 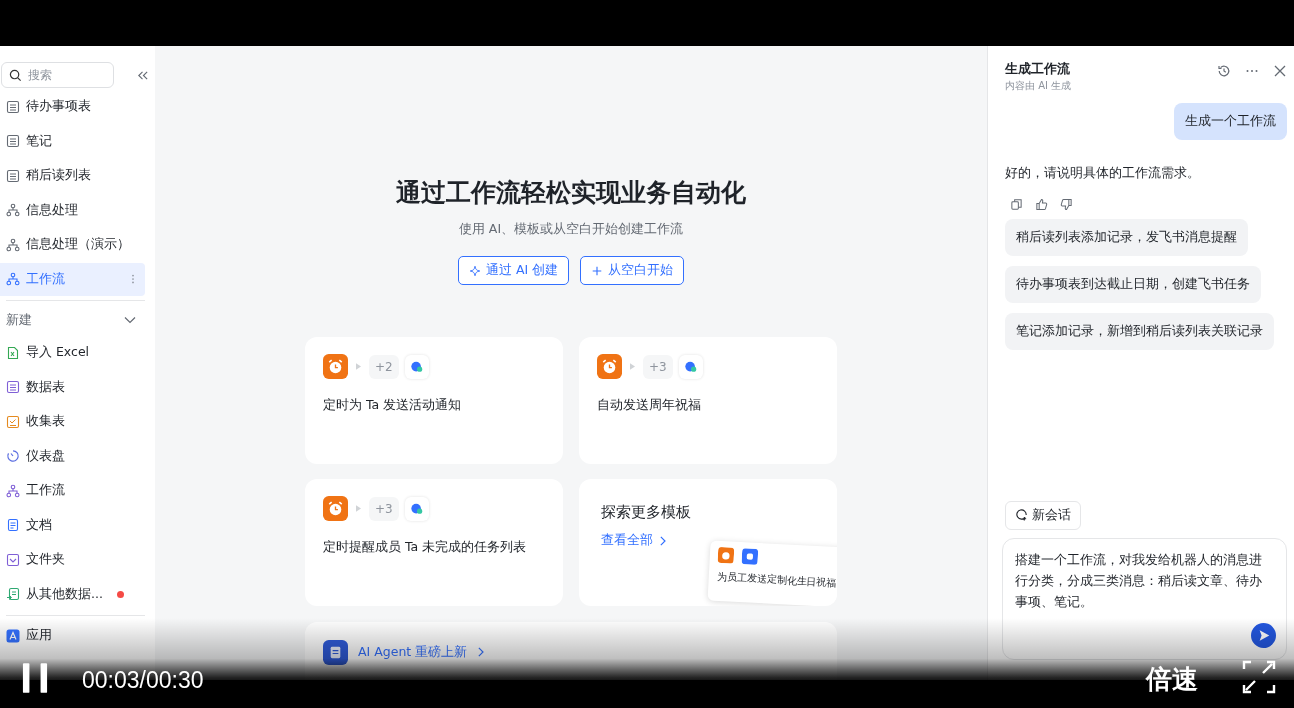 I want to click on plus-icon, so click(x=597, y=270).